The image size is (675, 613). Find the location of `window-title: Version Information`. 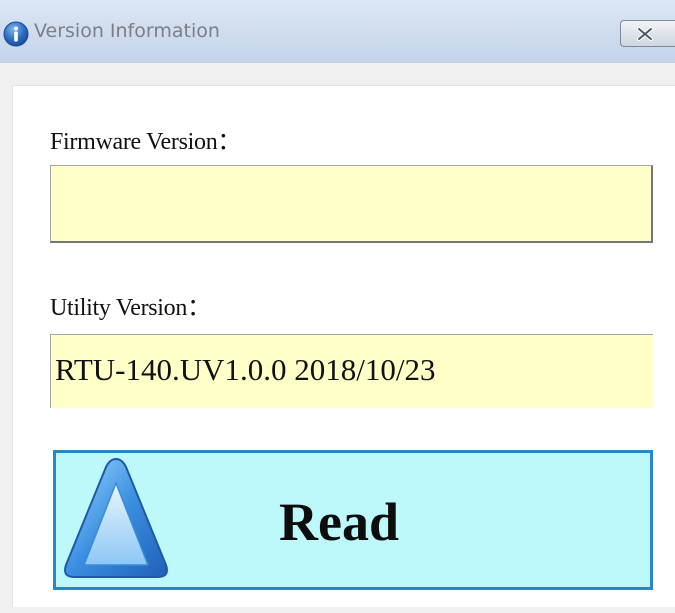

window-title: Version Information is located at coordinates (127, 31).